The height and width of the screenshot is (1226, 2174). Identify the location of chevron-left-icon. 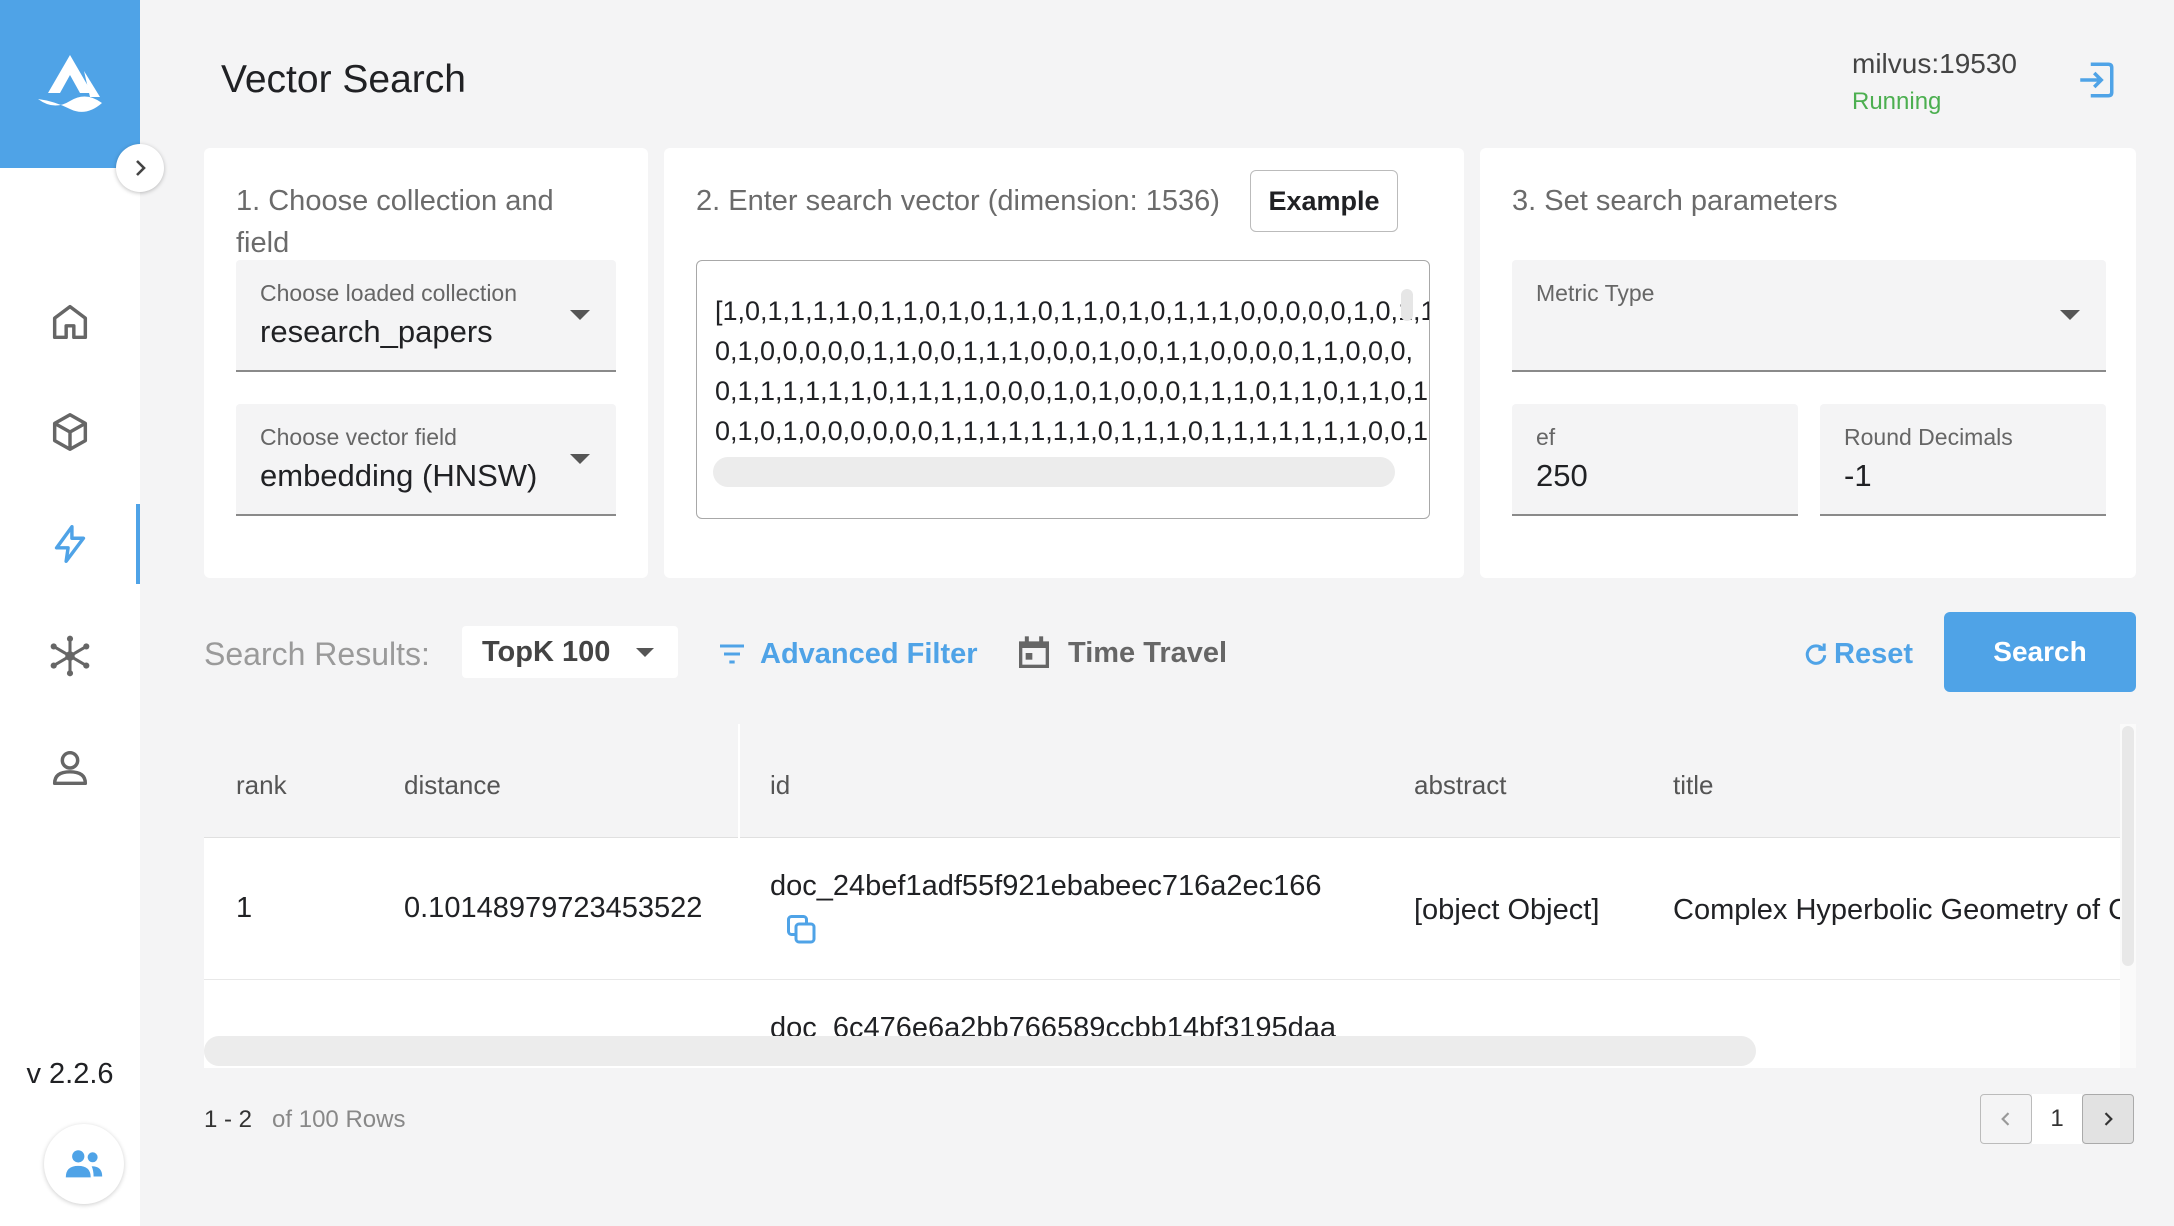
(2005, 1119).